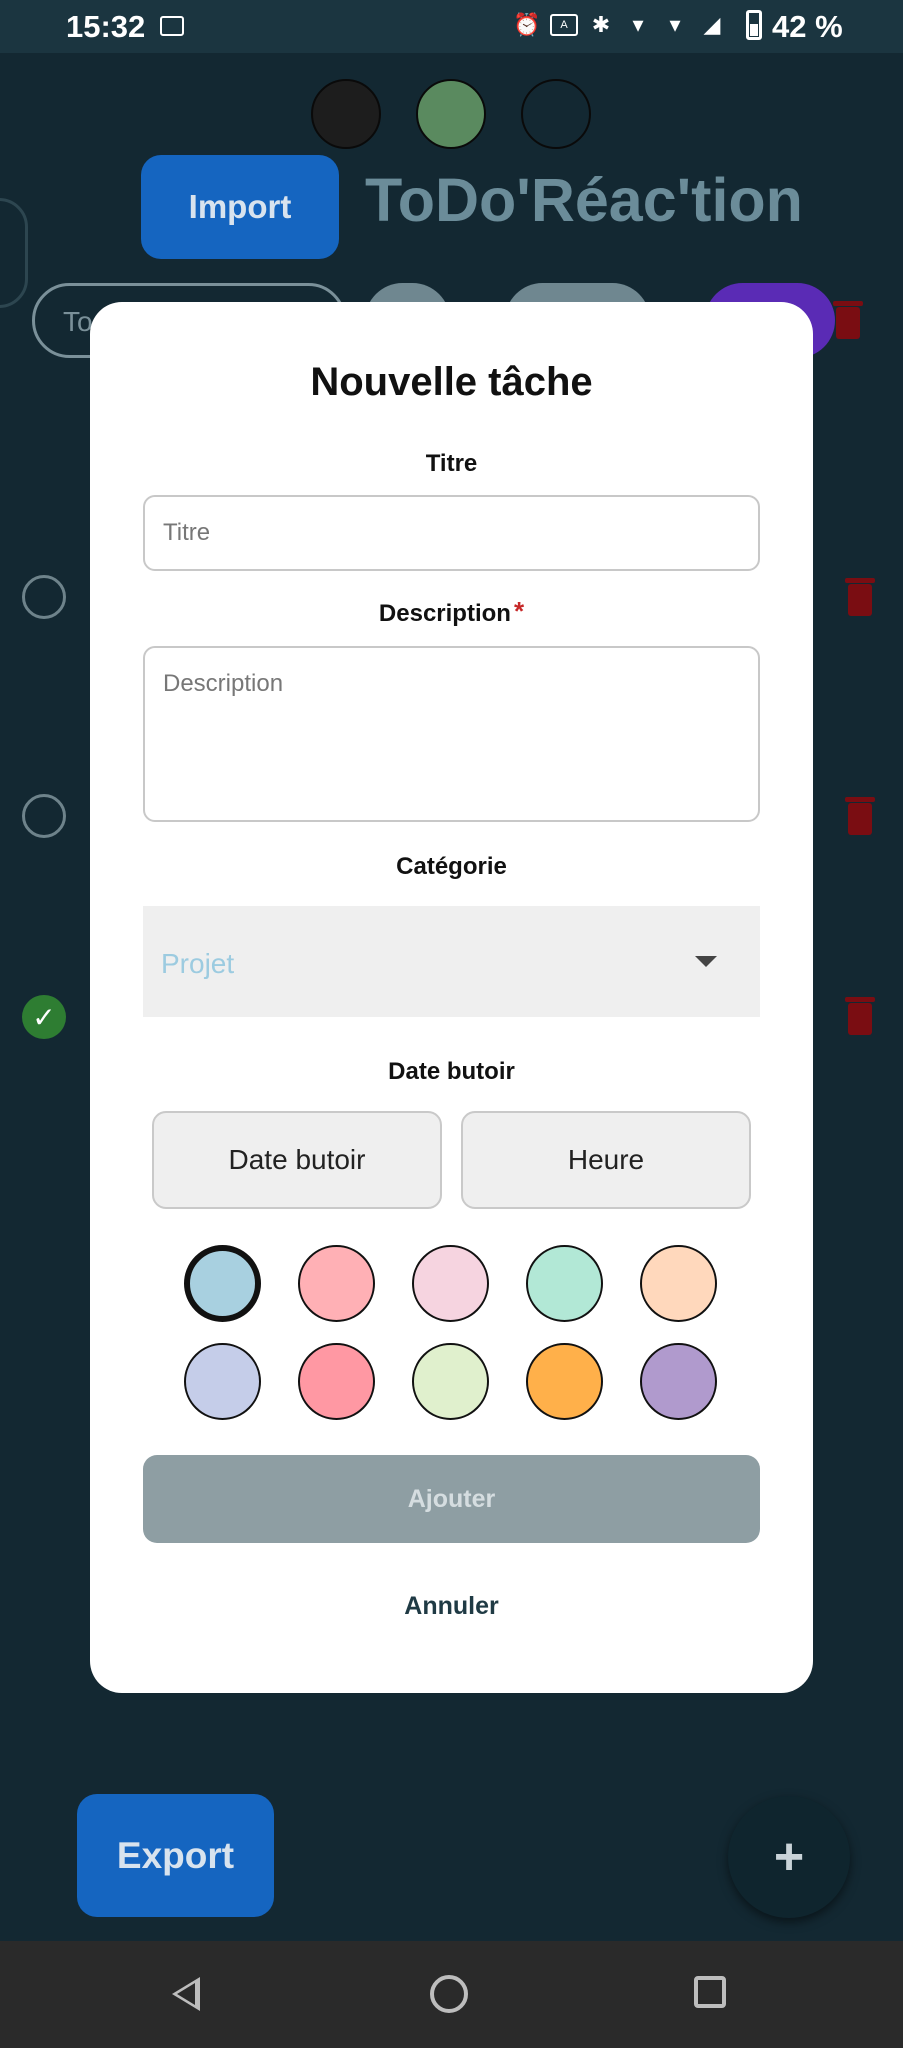  I want to click on side-drawer-handle, so click(14, 253).